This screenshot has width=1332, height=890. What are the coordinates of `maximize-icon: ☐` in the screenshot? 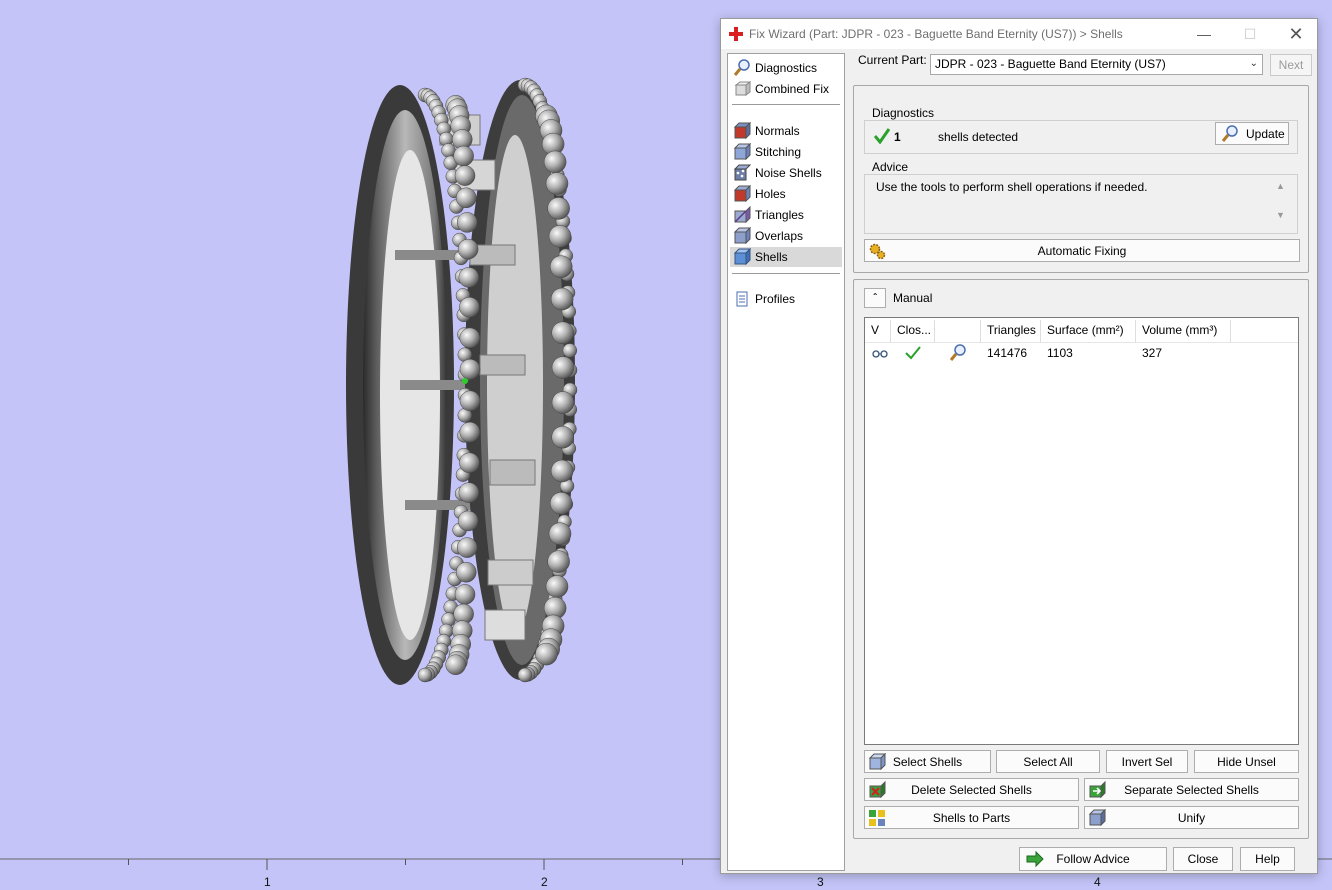 It's located at (1250, 34).